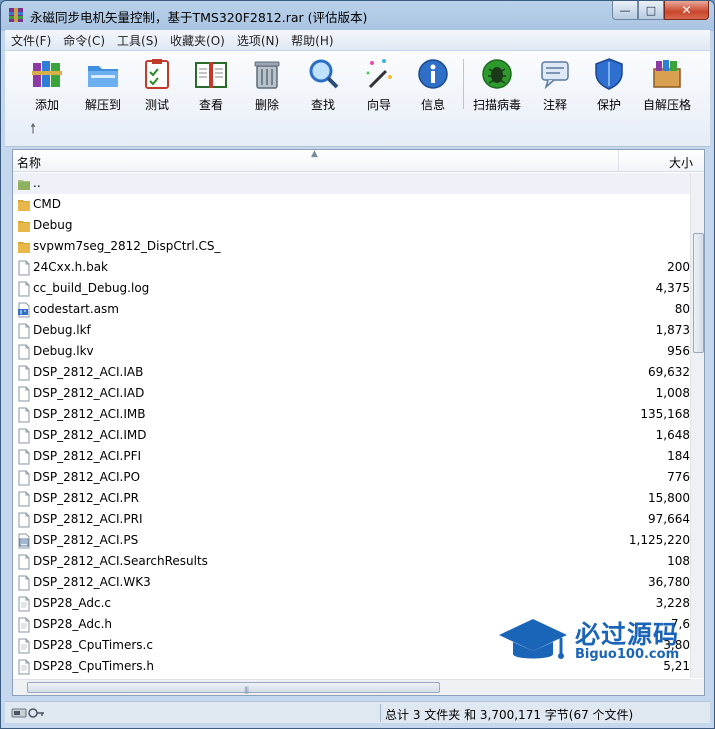 The width and height of the screenshot is (715, 729). What do you see at coordinates (609, 86) in the screenshot?
I see `protect-button: 保护` at bounding box center [609, 86].